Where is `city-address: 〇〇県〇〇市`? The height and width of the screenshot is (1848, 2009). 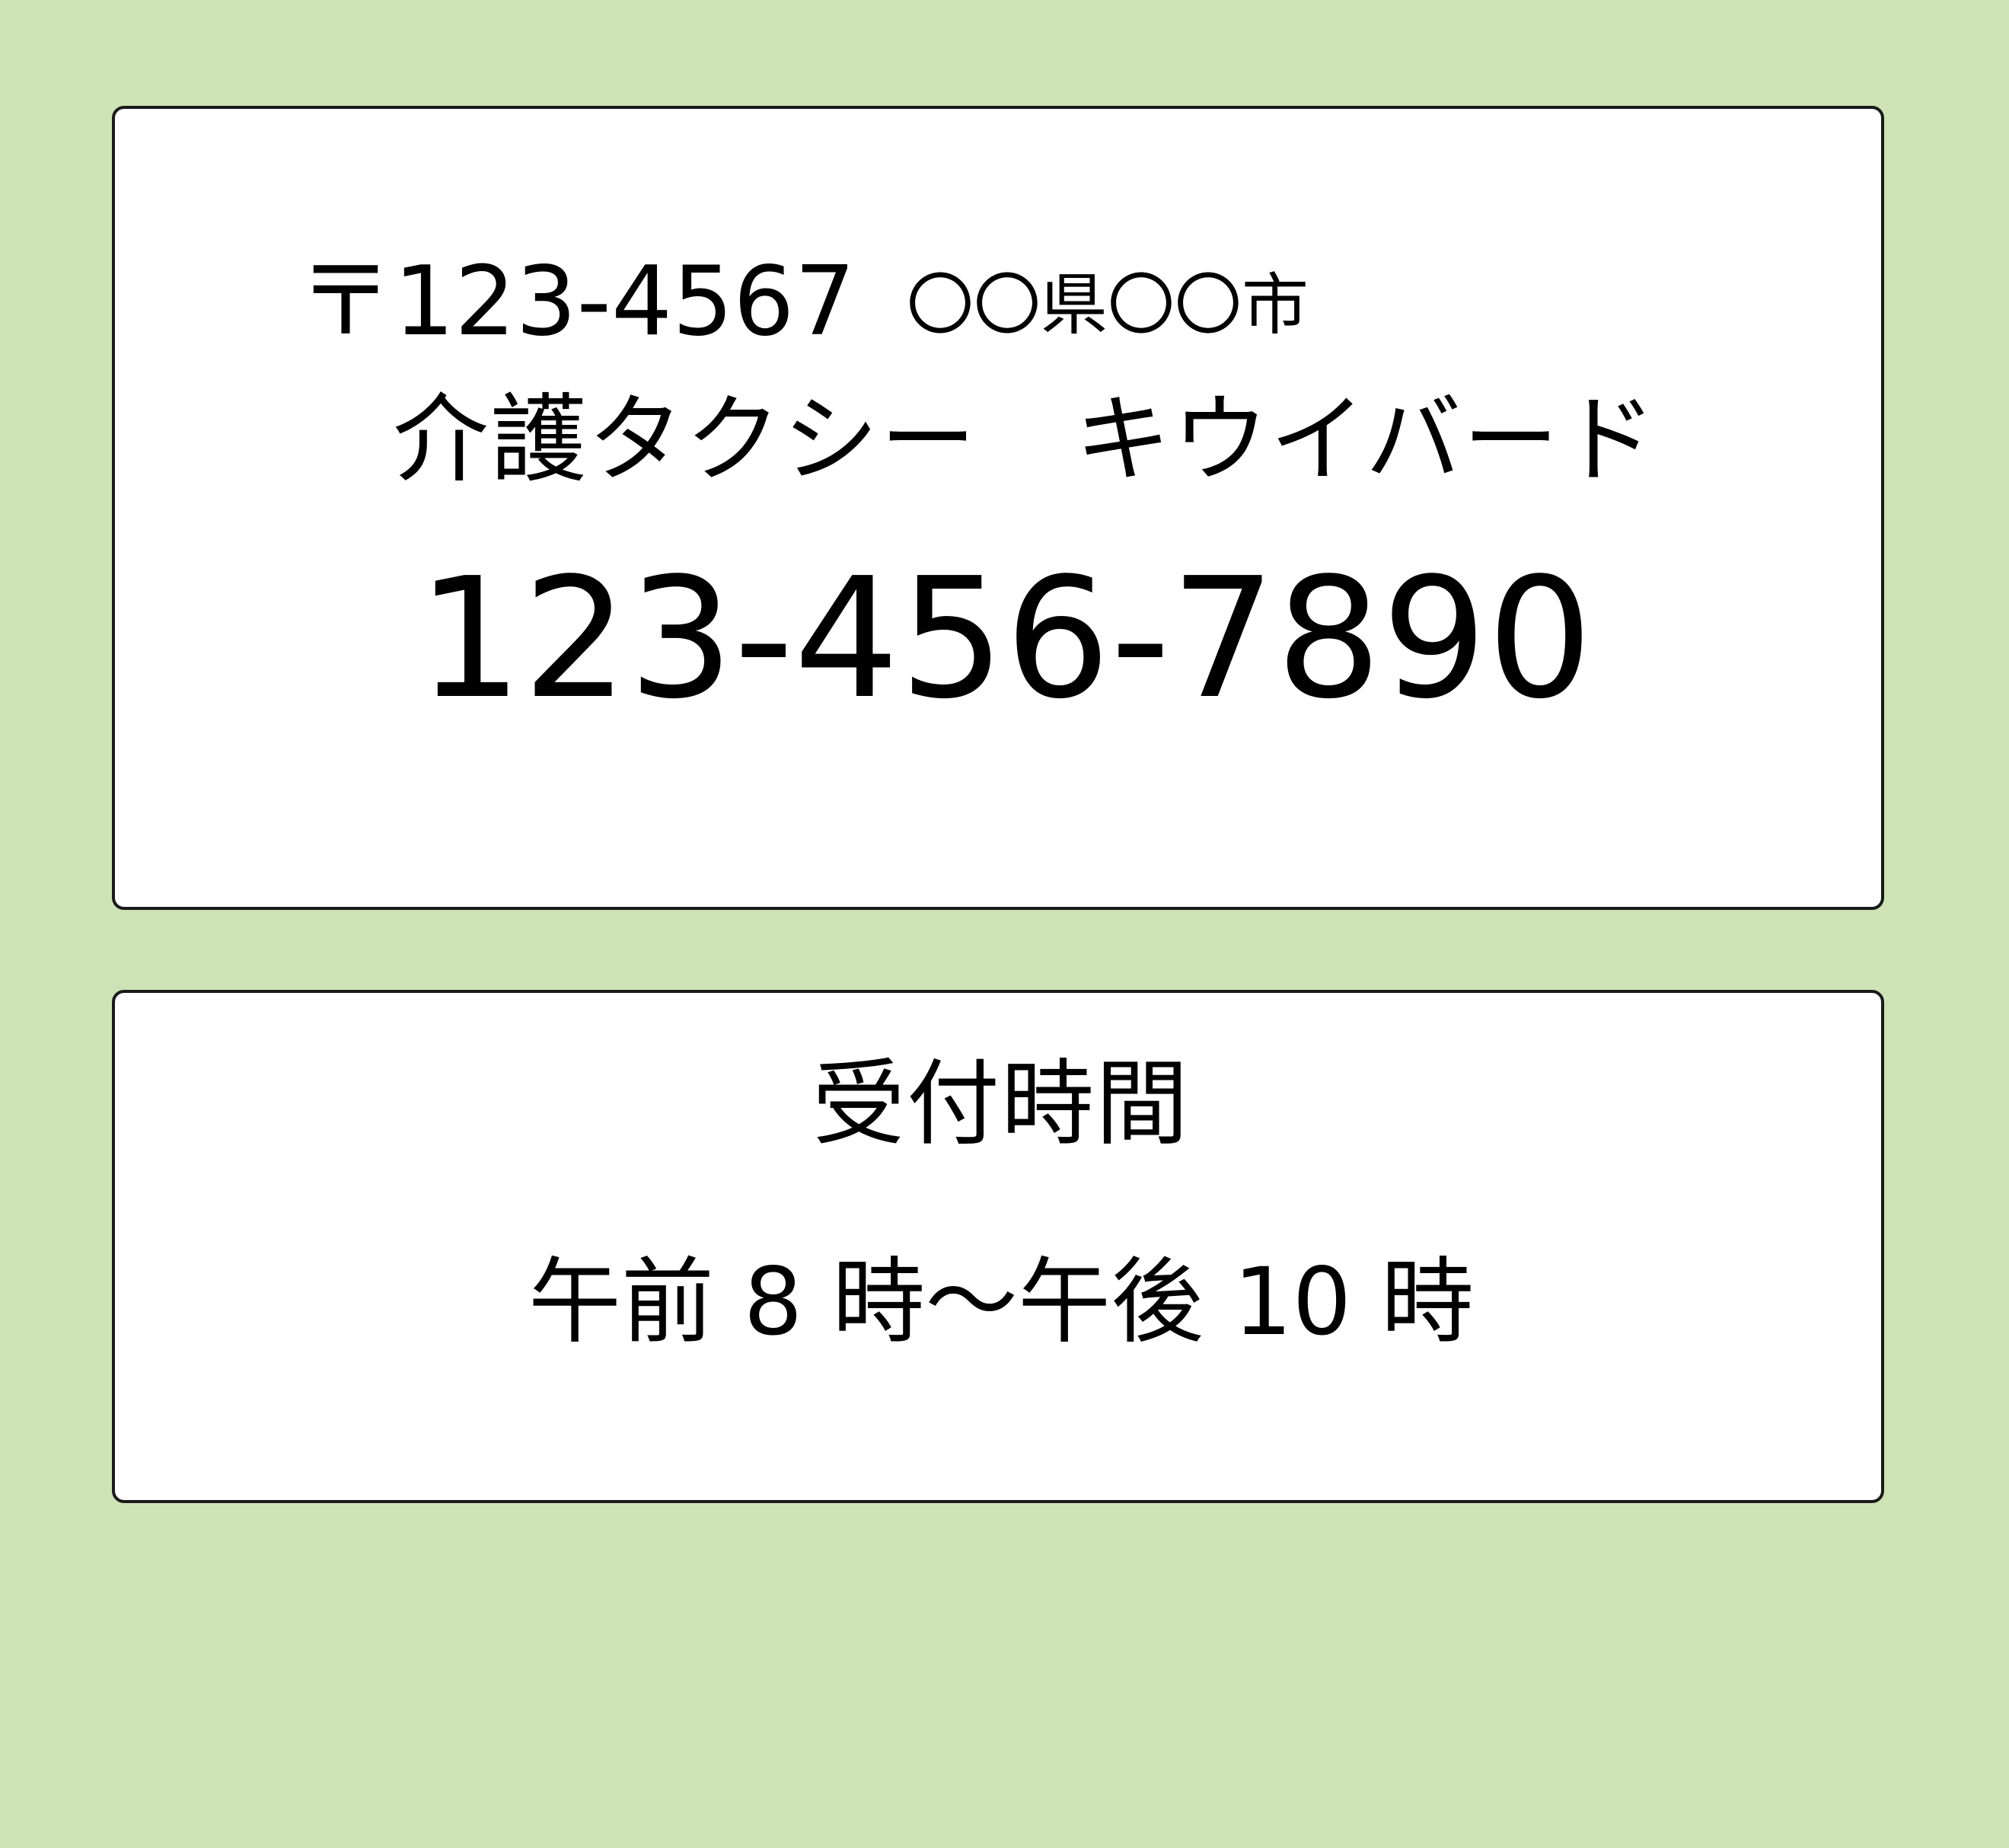
city-address: 〇〇県〇〇市 is located at coordinates (1108, 305).